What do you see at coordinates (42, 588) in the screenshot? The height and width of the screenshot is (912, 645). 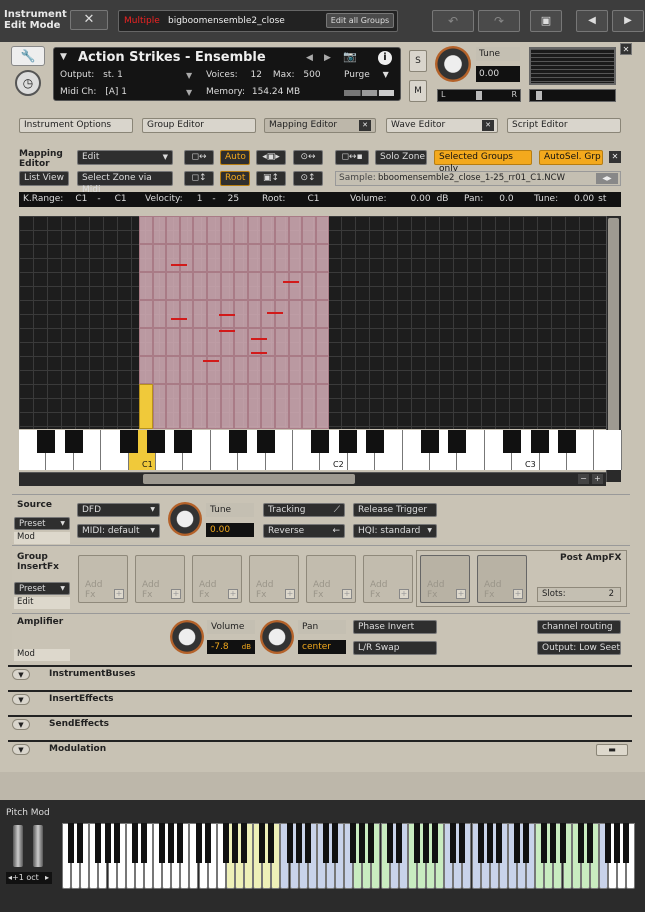 I see `insertfx-preset-menu: Preset ▼` at bounding box center [42, 588].